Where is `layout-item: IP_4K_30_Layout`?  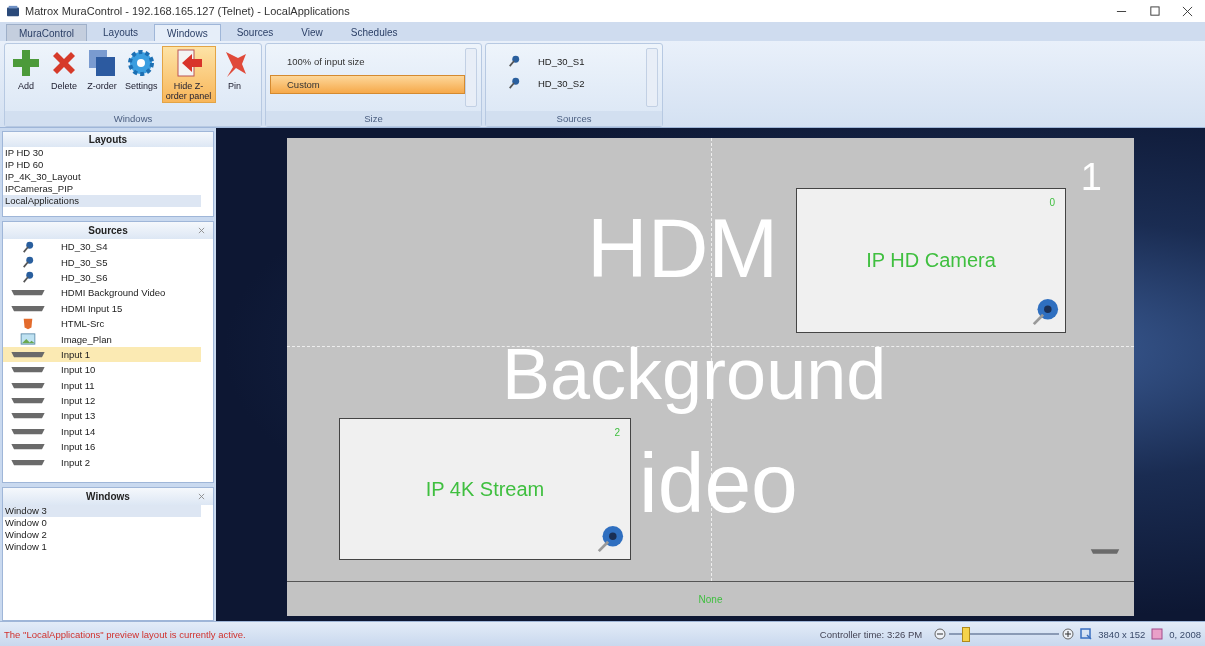 layout-item: IP_4K_30_Layout is located at coordinates (102, 177).